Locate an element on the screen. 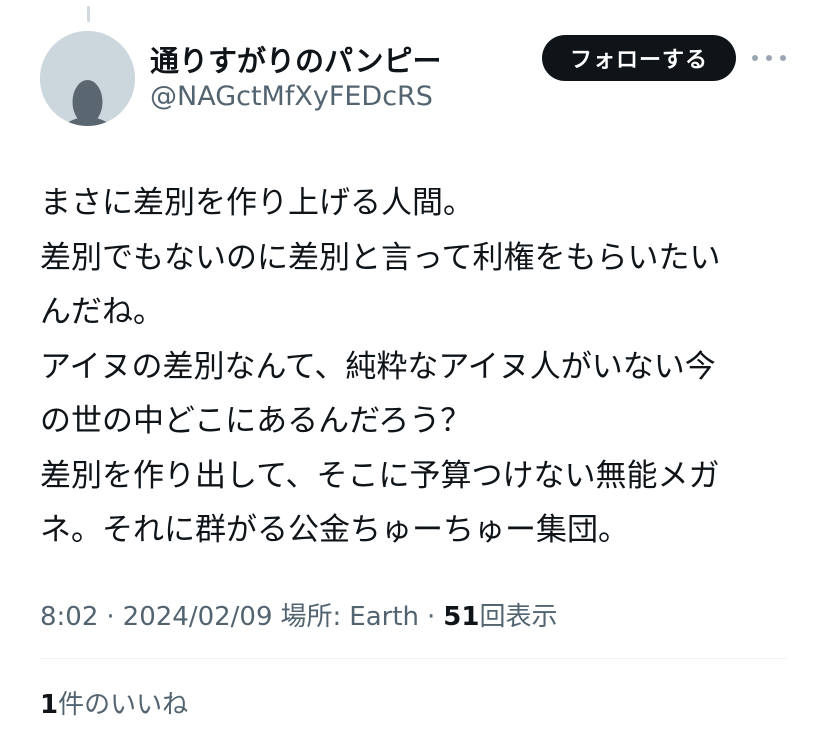  tweet-meta: 8:02 · 2024/02/09 場所: Earth · 51 回表示 is located at coordinates (298, 614).